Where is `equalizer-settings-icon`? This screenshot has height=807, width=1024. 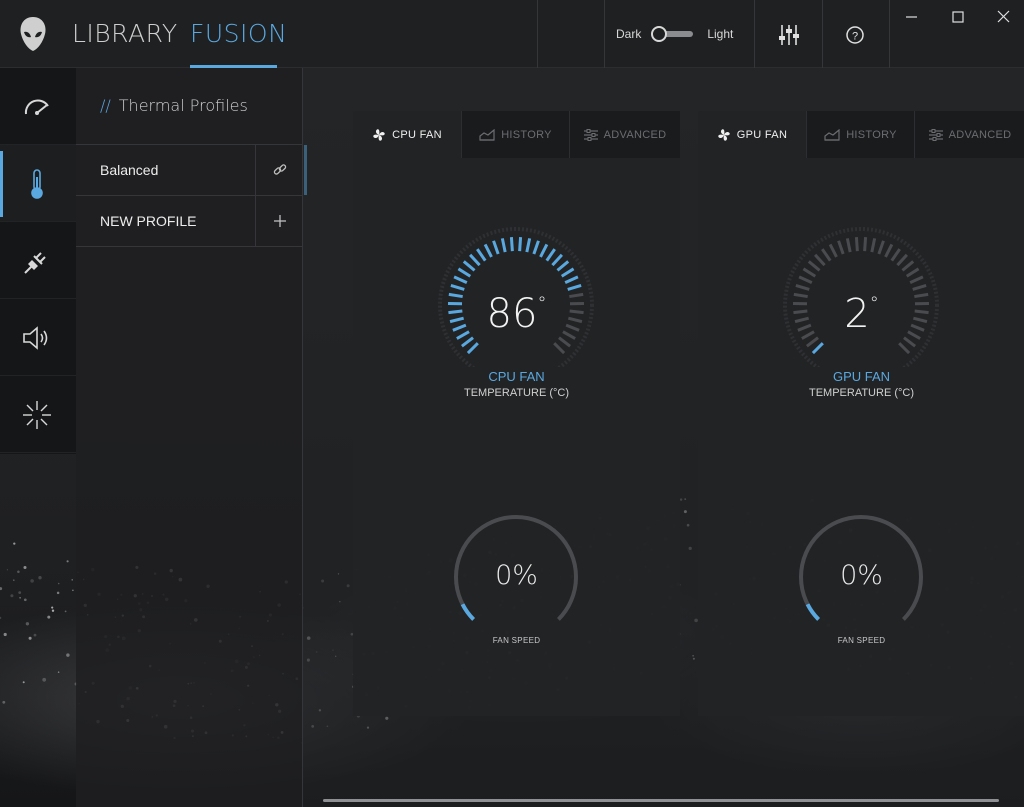
equalizer-settings-icon is located at coordinates (789, 35).